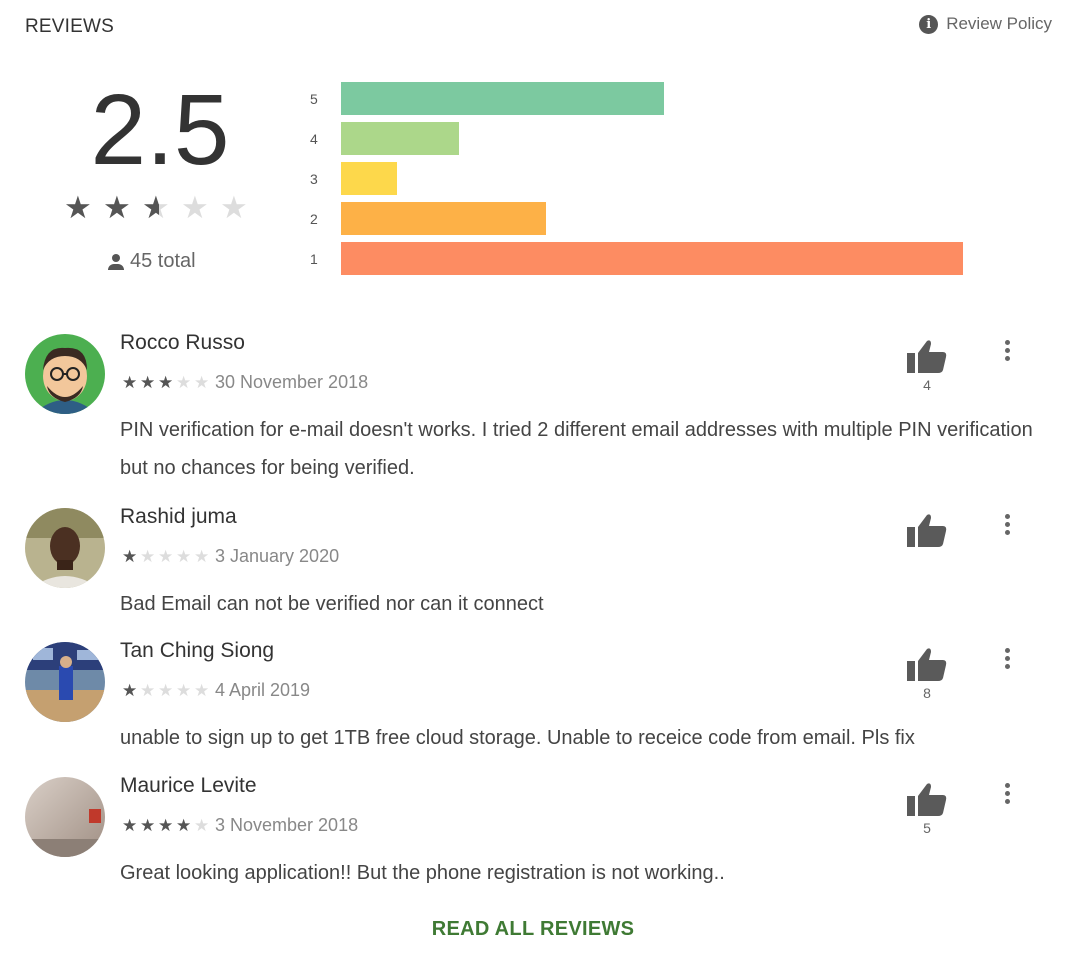 This screenshot has height=958, width=1066. What do you see at coordinates (163, 261) in the screenshot?
I see `total-ratings-label: 45 total` at bounding box center [163, 261].